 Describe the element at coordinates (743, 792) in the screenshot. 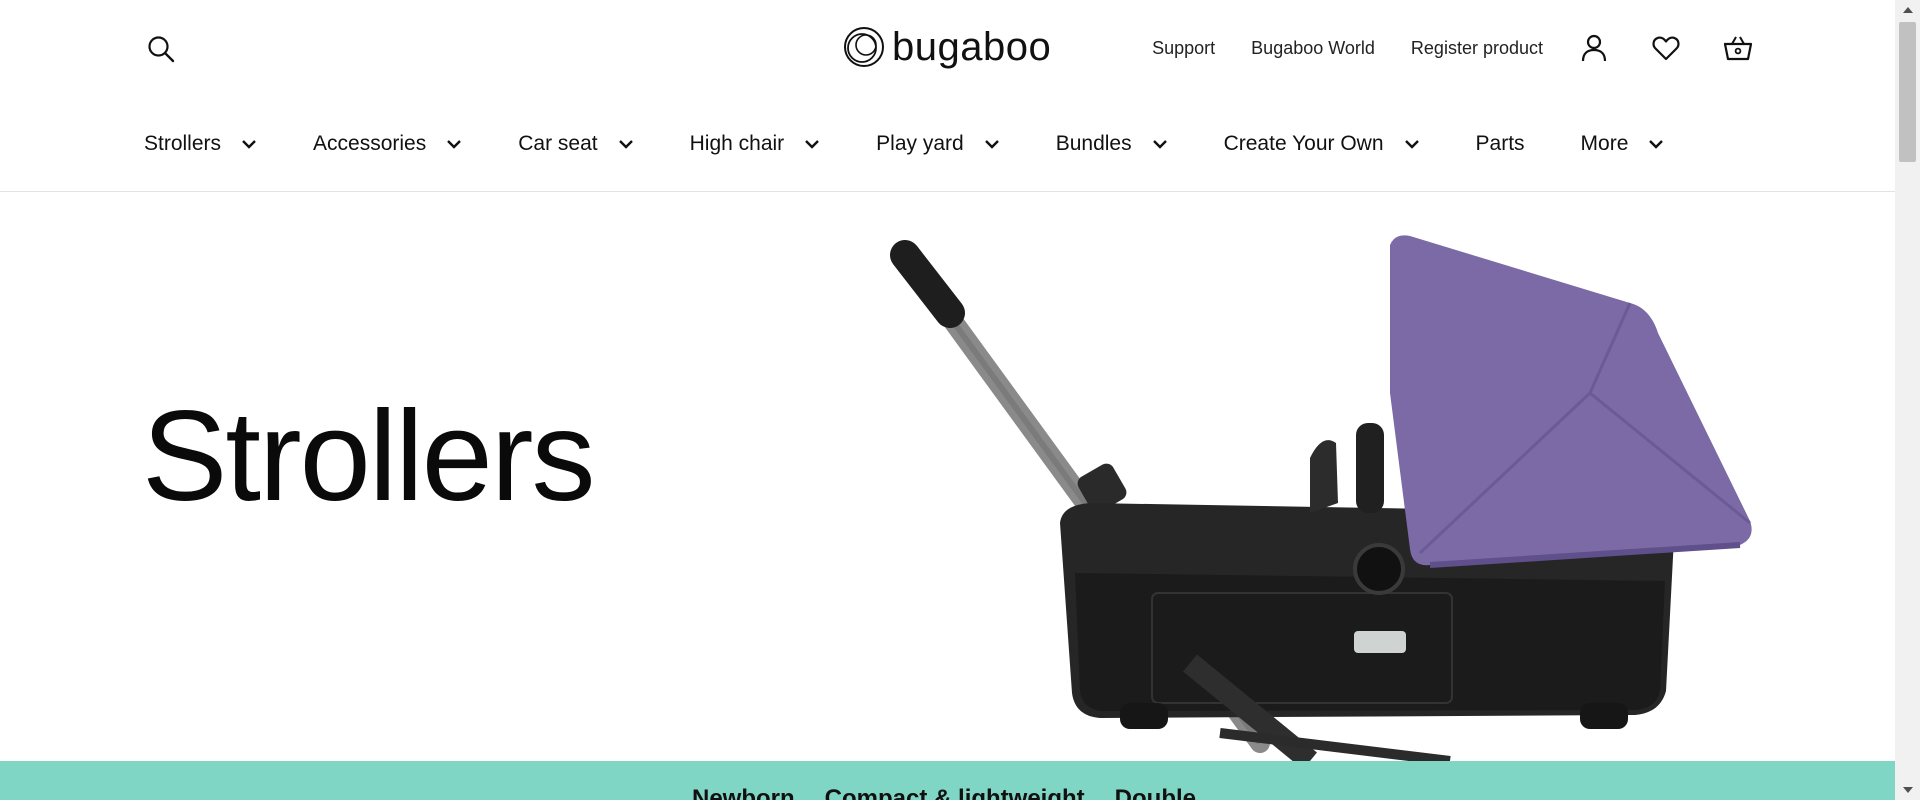

I see `category-newborn: Newborn` at that location.